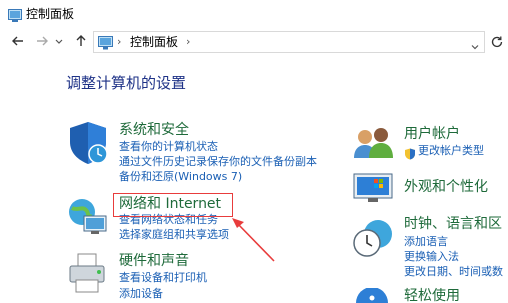  Describe the element at coordinates (446, 187) in the screenshot. I see `category-appearance-personalization: 外观和个性化` at that location.